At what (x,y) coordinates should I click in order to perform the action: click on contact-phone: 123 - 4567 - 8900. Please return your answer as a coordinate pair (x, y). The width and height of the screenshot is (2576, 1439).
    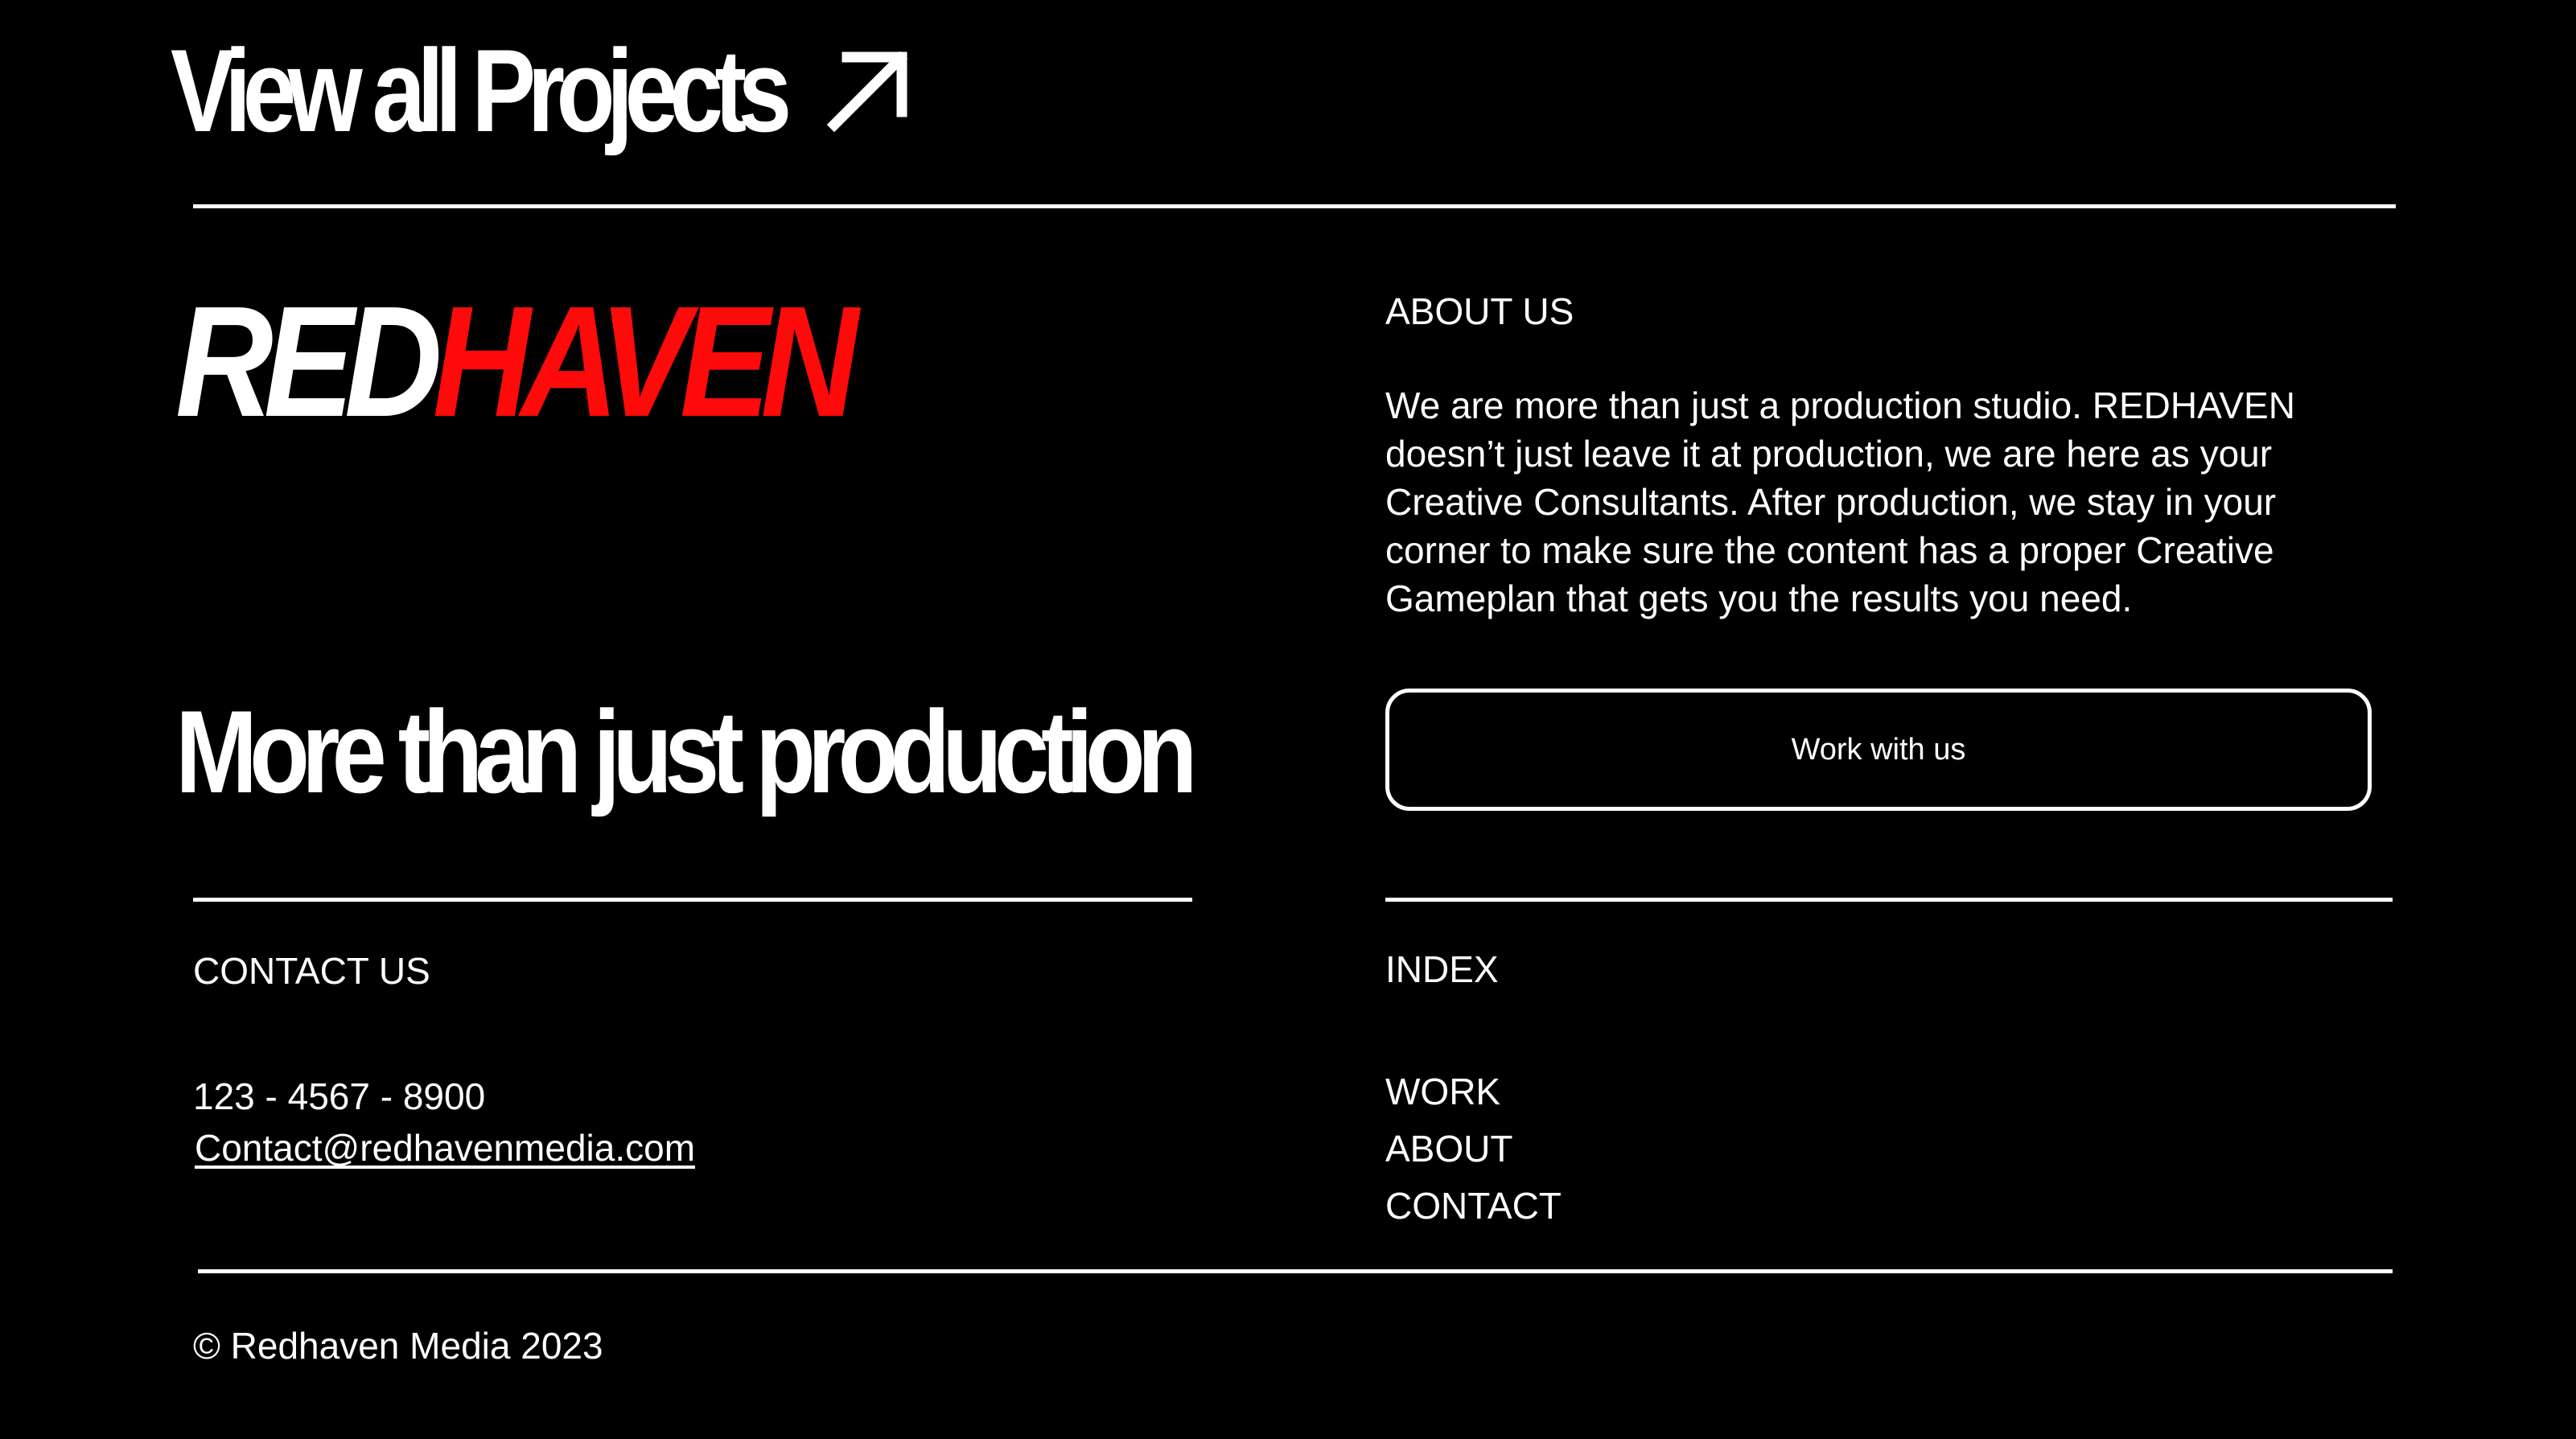
    Looking at the image, I should click on (339, 1096).